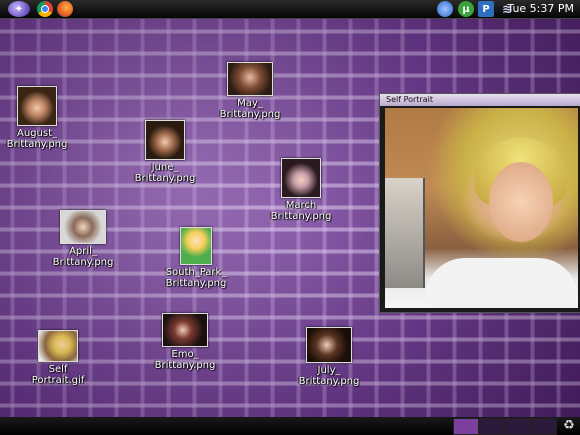 The height and width of the screenshot is (435, 580). I want to click on desktop-icon-label: South_Park_ Brittany.png, so click(196, 278).